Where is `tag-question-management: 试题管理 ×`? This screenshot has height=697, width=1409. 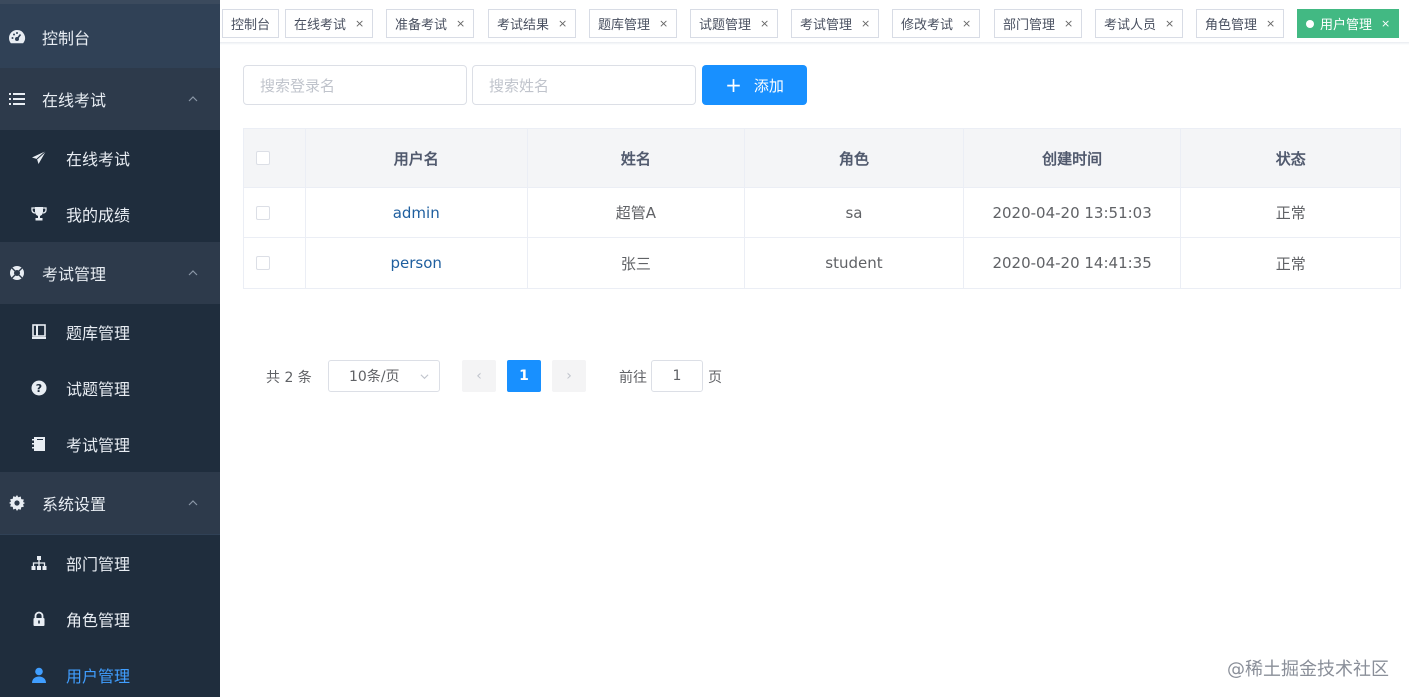 tag-question-management: 试题管理 × is located at coordinates (734, 23).